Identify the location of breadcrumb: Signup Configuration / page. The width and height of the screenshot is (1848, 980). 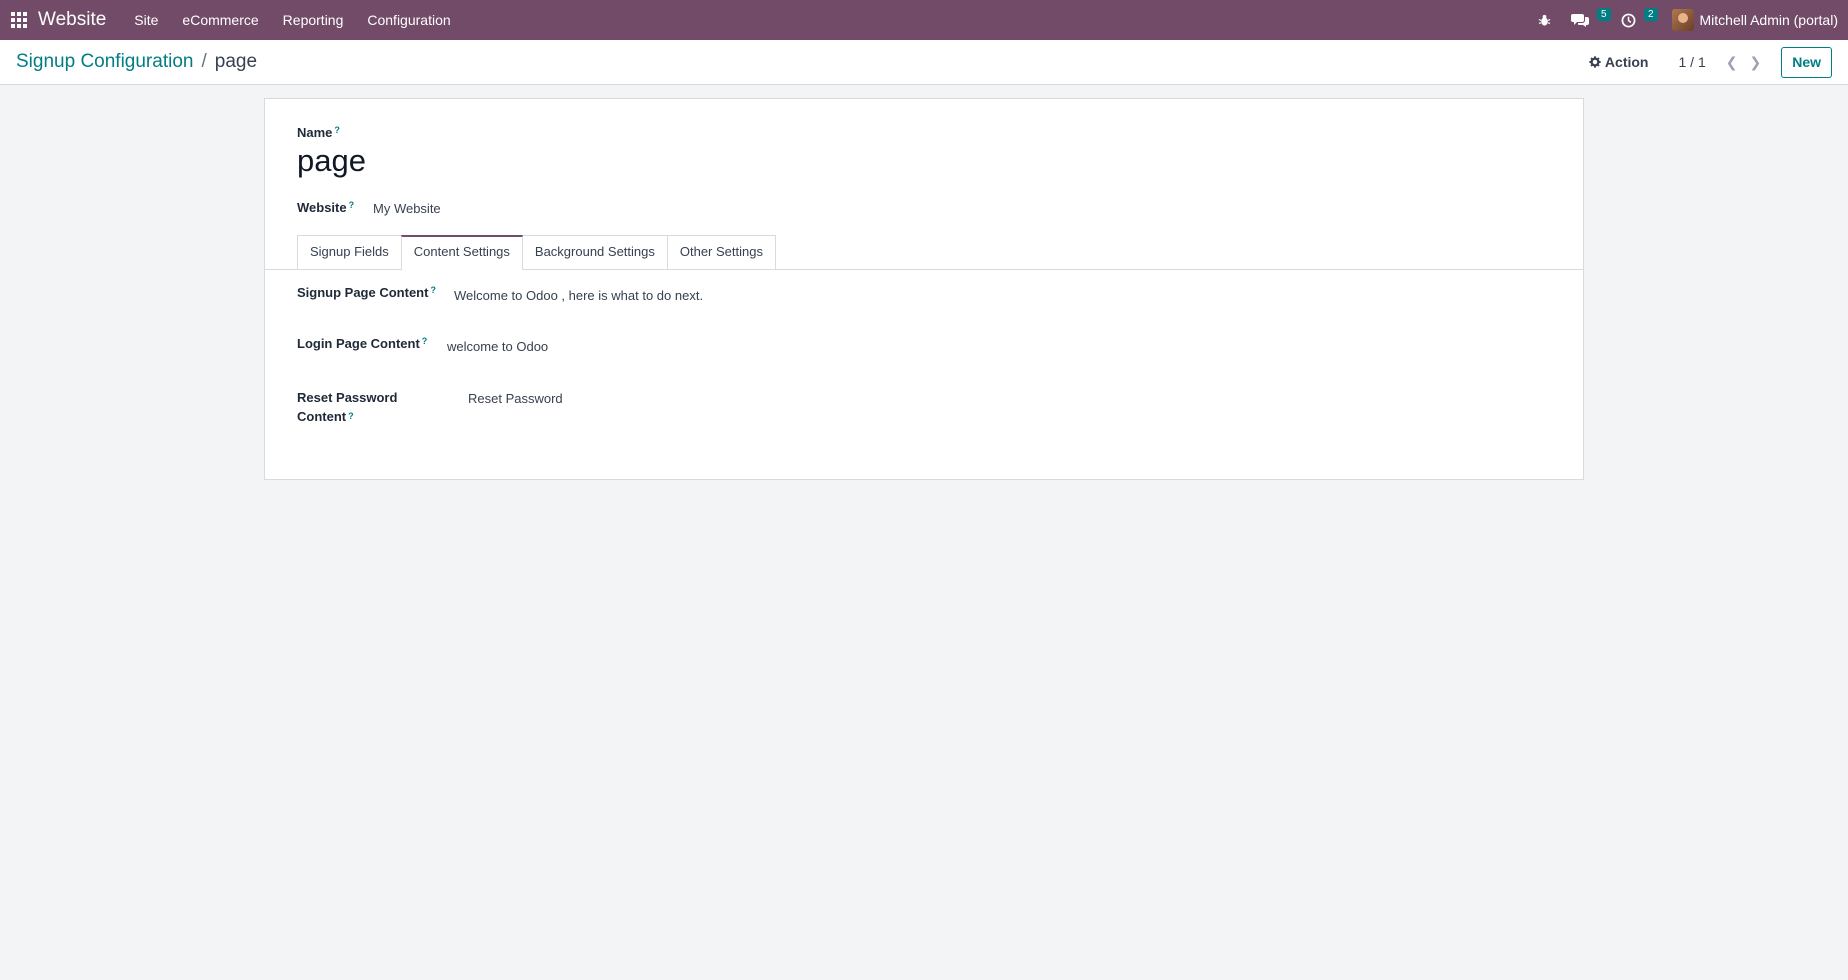
(128, 62).